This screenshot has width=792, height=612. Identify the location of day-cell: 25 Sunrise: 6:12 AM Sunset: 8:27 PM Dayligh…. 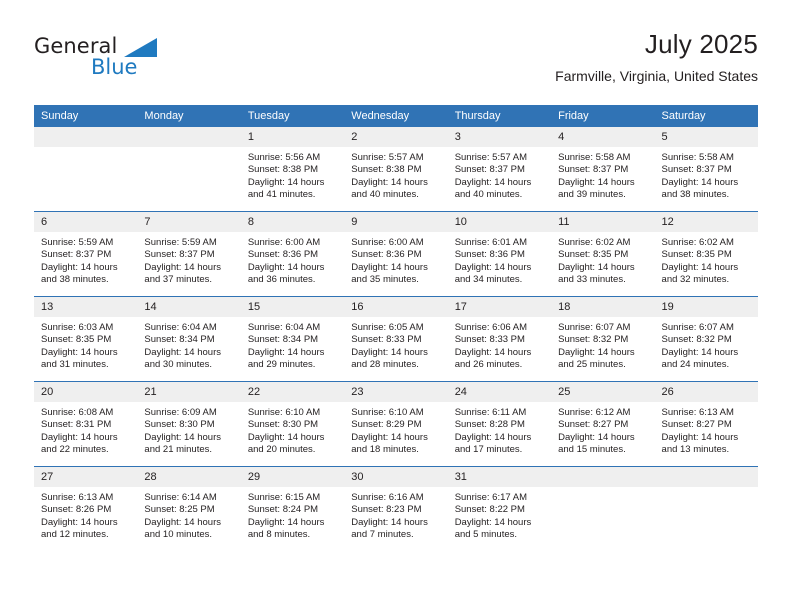
(603, 424).